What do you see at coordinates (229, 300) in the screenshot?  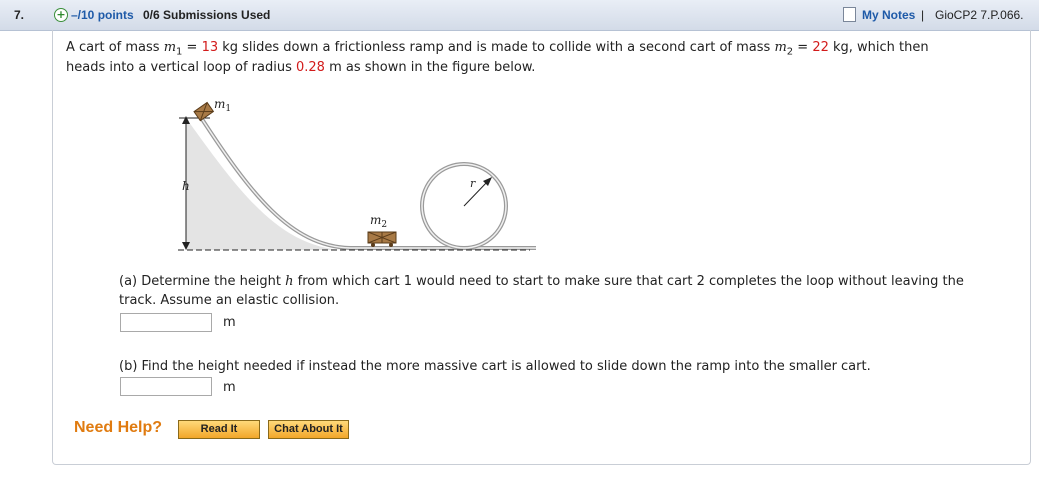 I see `part-a-line-2: track. Assume an elastic collision.` at bounding box center [229, 300].